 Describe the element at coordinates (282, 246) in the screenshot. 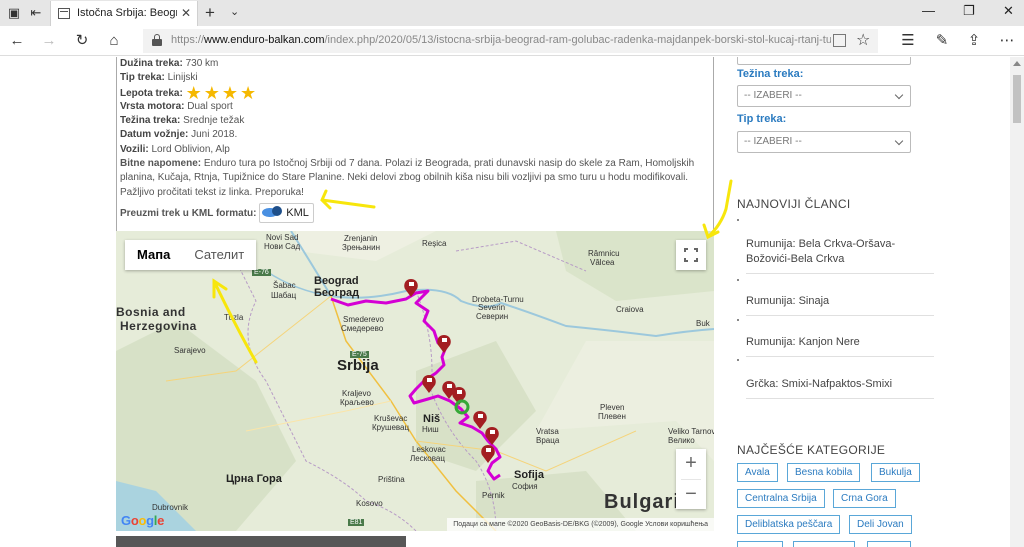

I see `map-label: Нови Сад` at that location.